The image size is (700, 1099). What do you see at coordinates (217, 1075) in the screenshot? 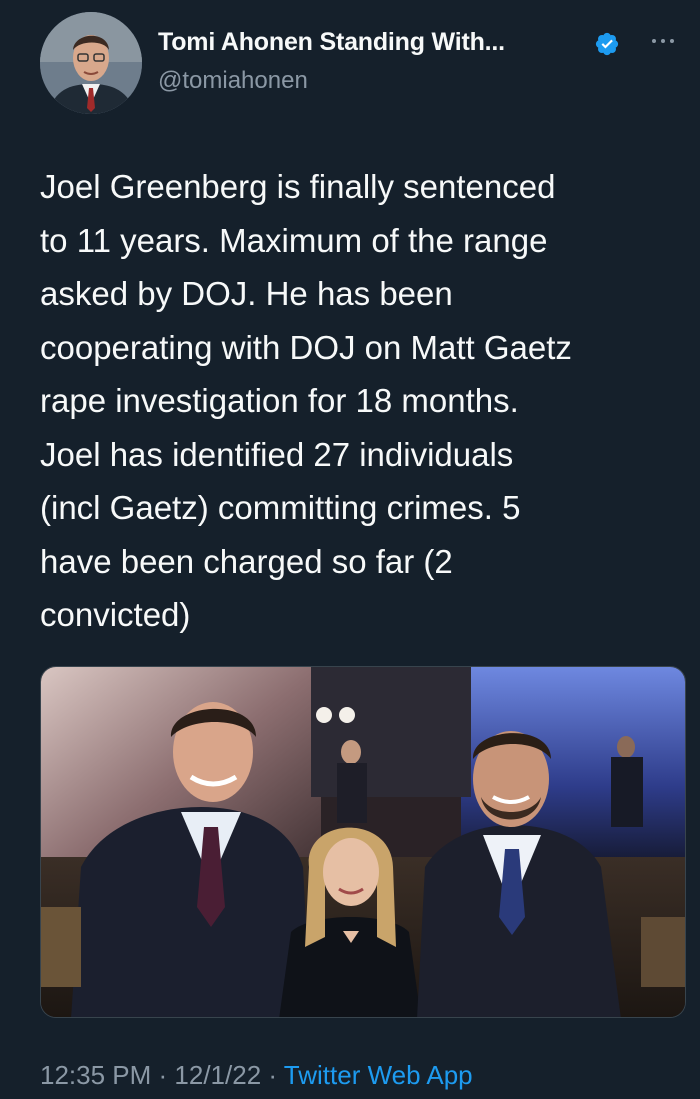
I see `tweet-date: 12/1/22` at bounding box center [217, 1075].